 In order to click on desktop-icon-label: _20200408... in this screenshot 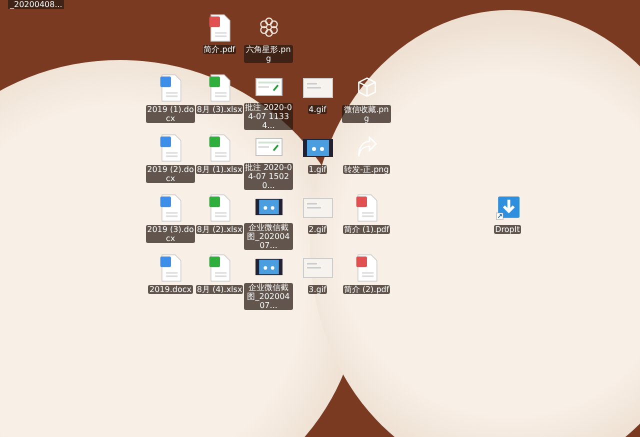, I will do `click(36, 4)`.